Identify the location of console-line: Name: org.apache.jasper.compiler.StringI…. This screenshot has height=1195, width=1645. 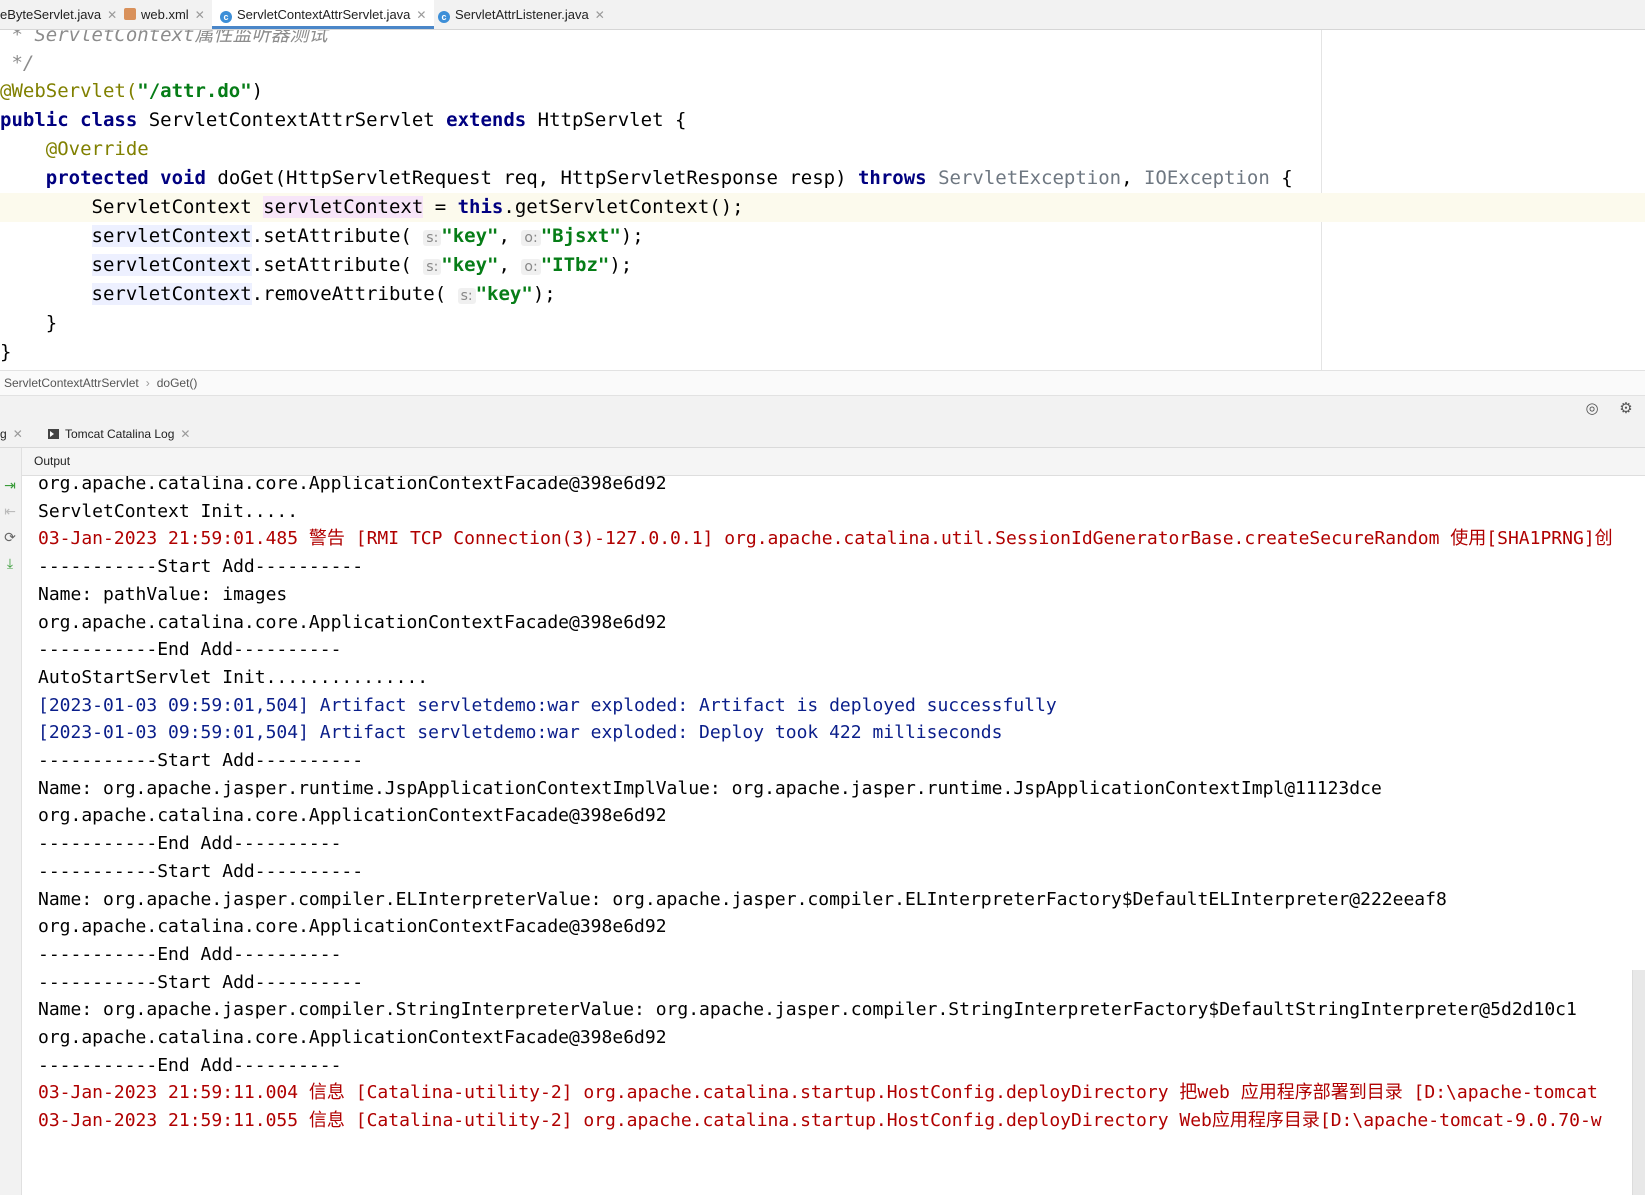
(807, 1010).